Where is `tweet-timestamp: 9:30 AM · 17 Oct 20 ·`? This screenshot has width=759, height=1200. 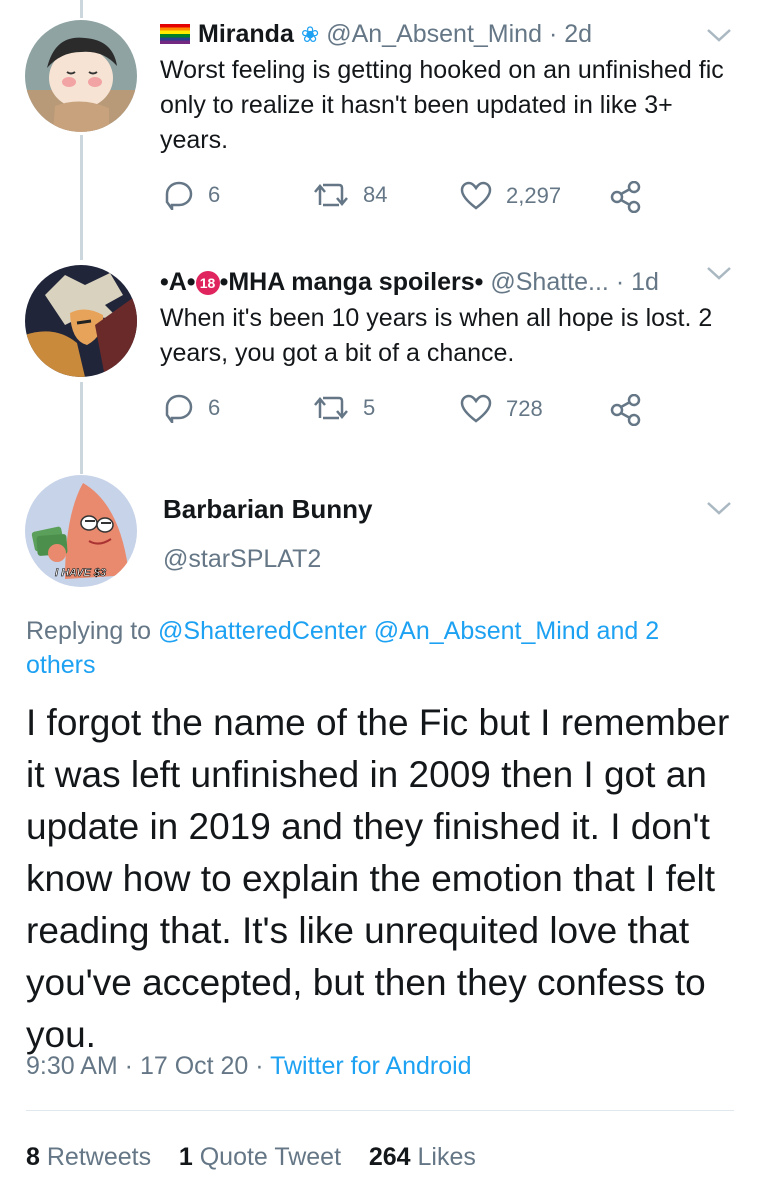 tweet-timestamp: 9:30 AM · 17 Oct 20 · is located at coordinates (148, 1066).